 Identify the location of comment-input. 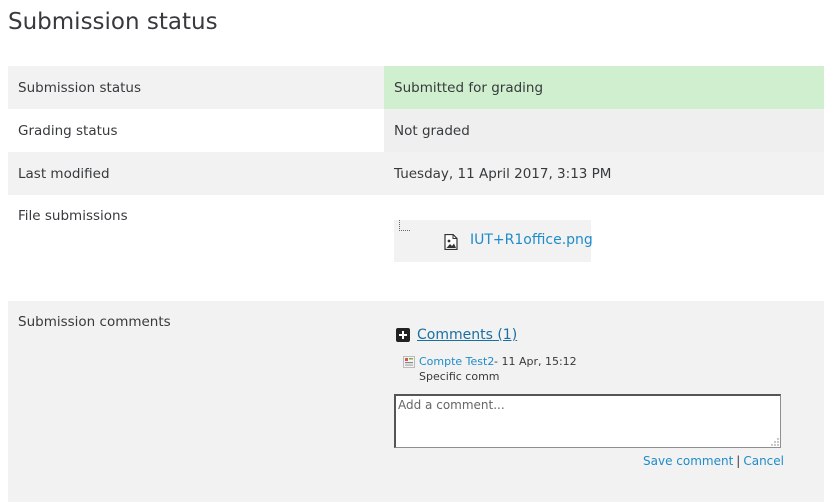
(587, 421).